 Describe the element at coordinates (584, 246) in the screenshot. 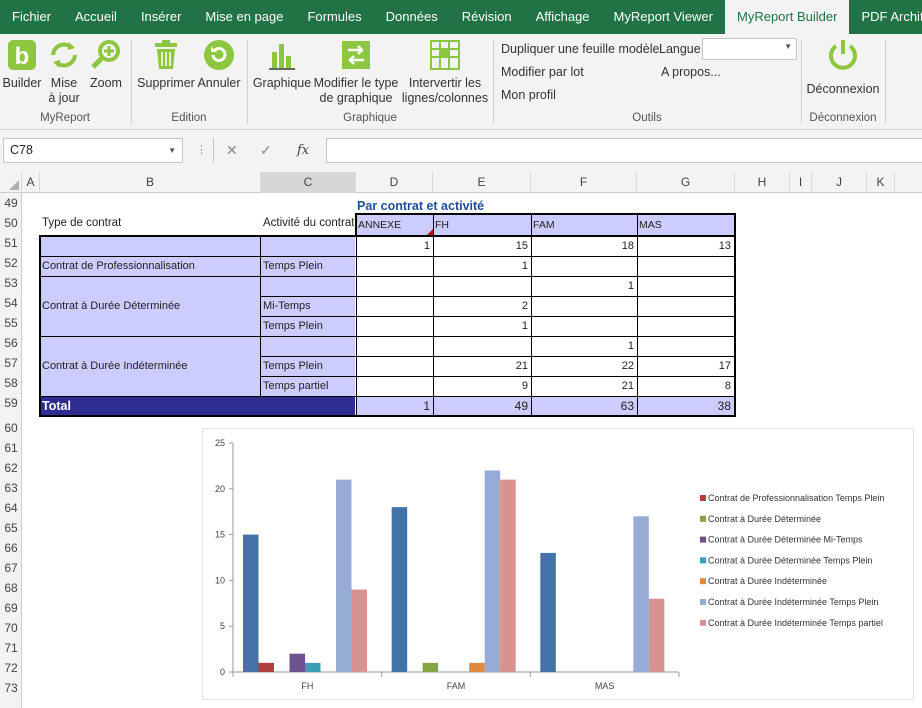

I see `table-cell: 18` at that location.